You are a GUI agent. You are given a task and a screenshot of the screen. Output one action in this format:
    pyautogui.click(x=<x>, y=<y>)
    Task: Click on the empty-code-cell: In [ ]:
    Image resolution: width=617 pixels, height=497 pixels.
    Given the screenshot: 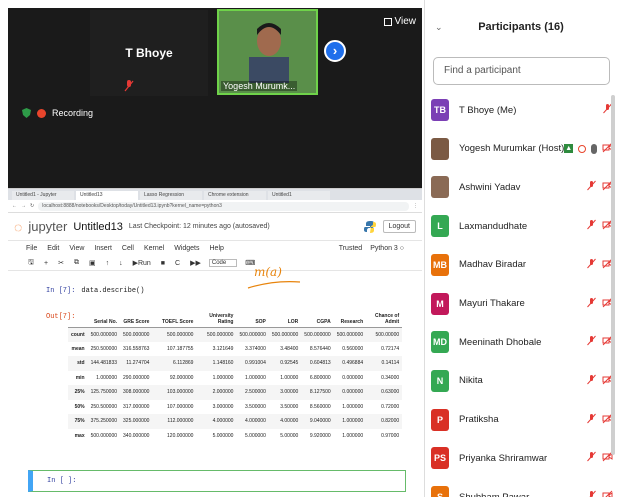 What is the action you would take?
    pyautogui.click(x=217, y=481)
    